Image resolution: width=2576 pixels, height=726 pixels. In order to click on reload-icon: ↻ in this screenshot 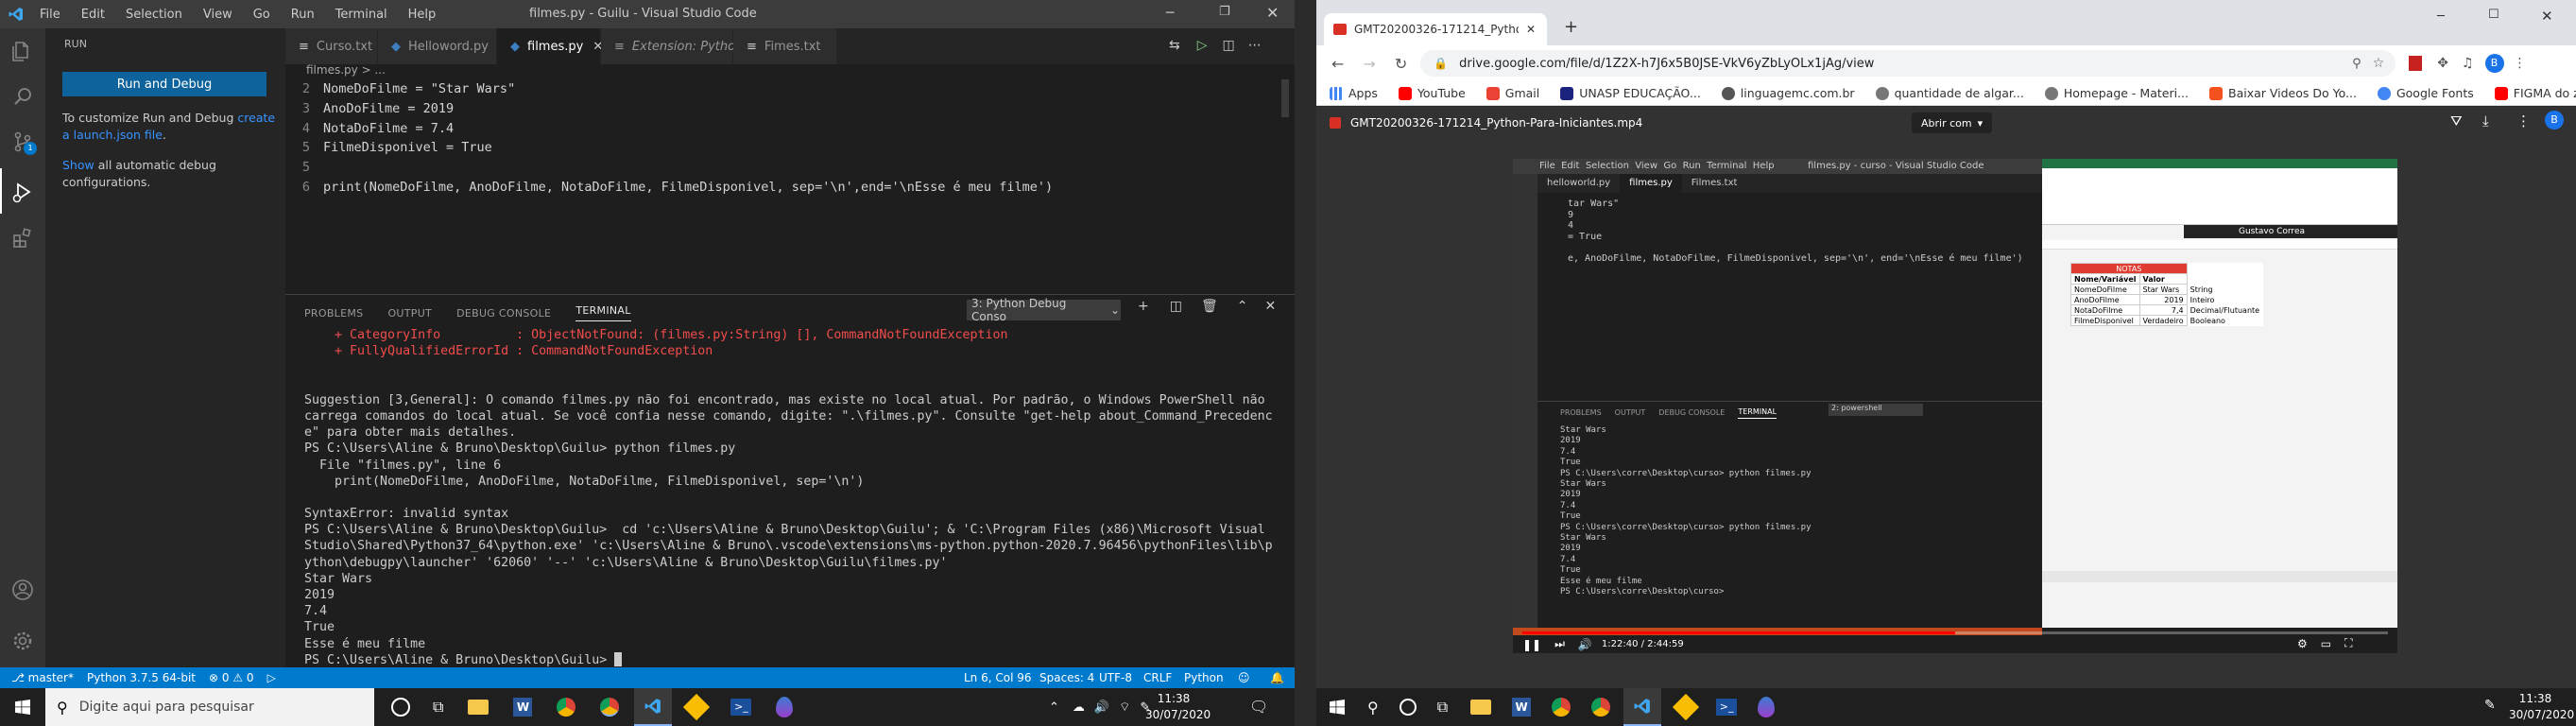, I will do `click(1401, 64)`.